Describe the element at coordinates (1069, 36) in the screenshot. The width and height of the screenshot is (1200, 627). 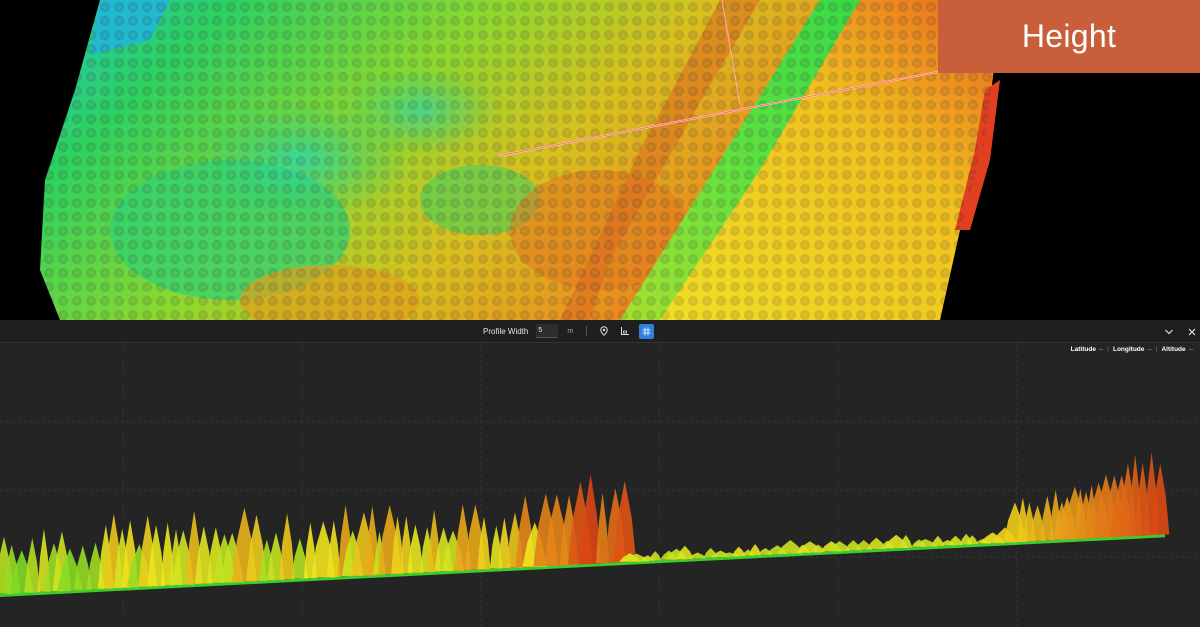
I see `height-label-banner: Height` at that location.